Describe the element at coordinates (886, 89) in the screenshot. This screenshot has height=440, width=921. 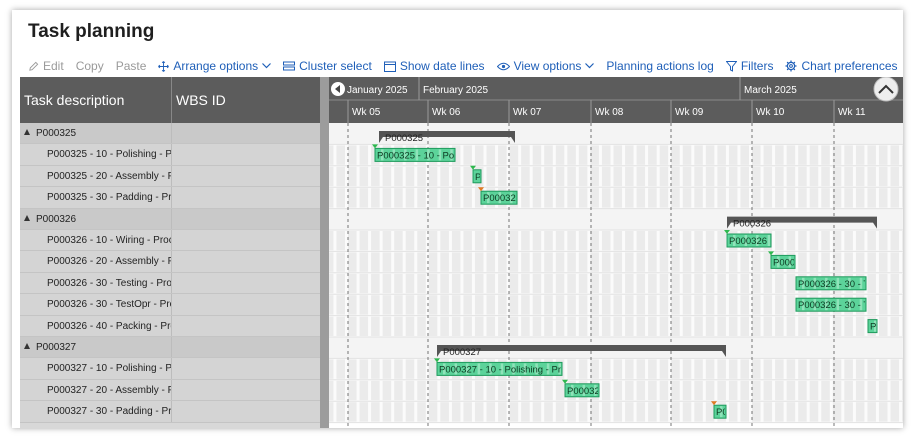
I see `collapse-header-button` at that location.